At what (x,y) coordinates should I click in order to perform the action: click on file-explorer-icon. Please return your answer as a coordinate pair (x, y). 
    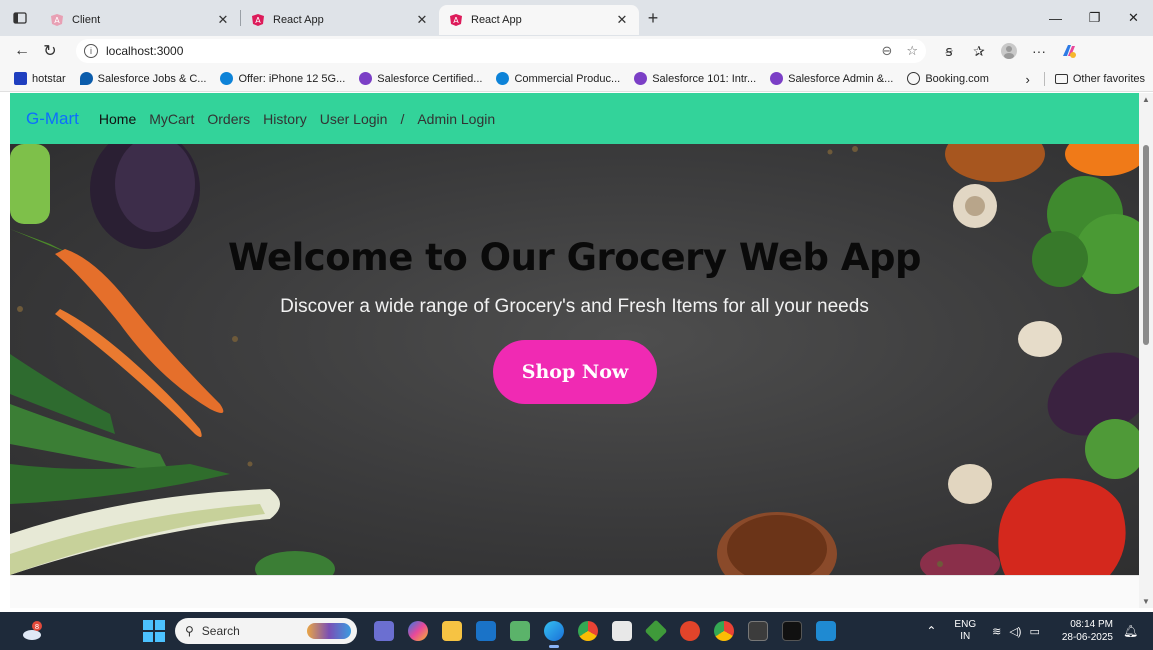
    Looking at the image, I should click on (452, 631).